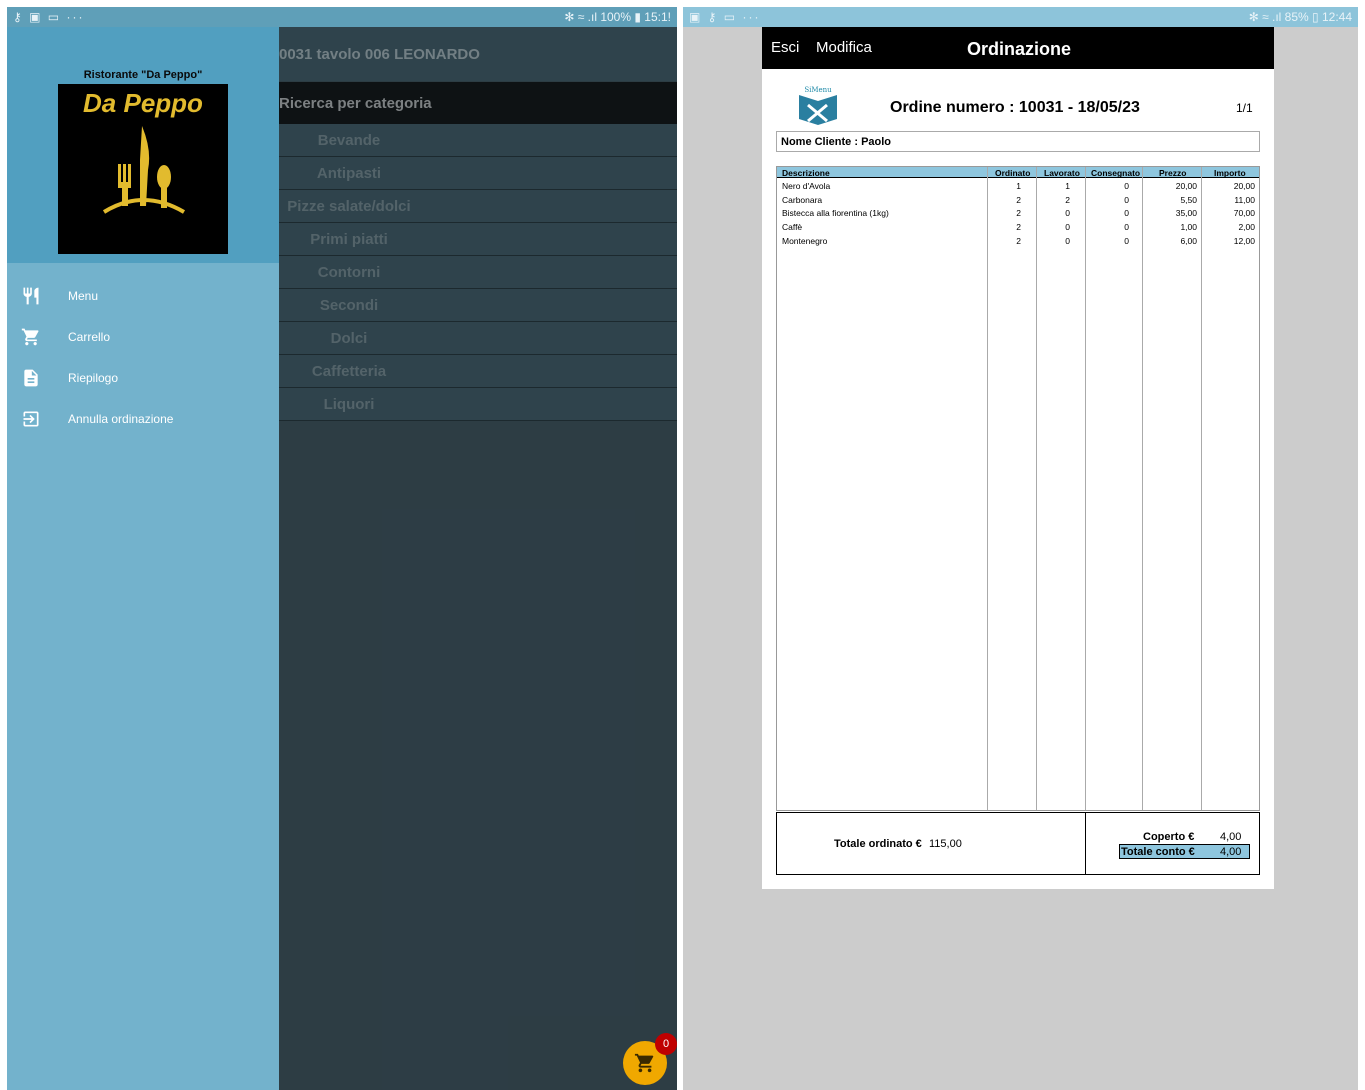  What do you see at coordinates (478, 173) in the screenshot?
I see `category-item: Antipasti` at bounding box center [478, 173].